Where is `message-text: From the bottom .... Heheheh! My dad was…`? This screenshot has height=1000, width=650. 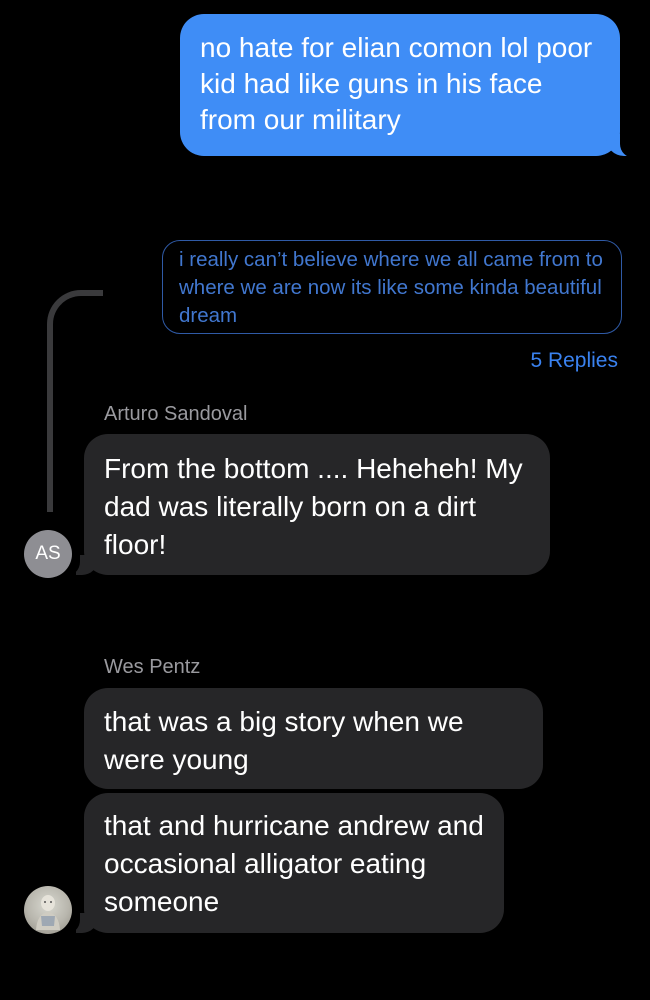
message-text: From the bottom .... Heheheh! My dad was… is located at coordinates (313, 506).